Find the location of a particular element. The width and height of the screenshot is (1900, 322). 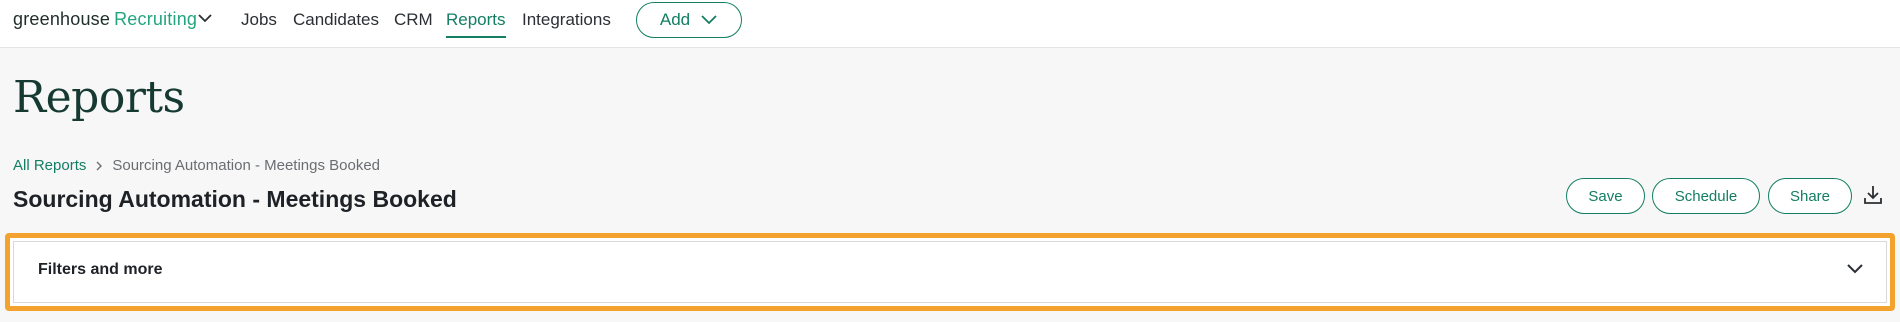

filters-label: Filters and more is located at coordinates (100, 269).